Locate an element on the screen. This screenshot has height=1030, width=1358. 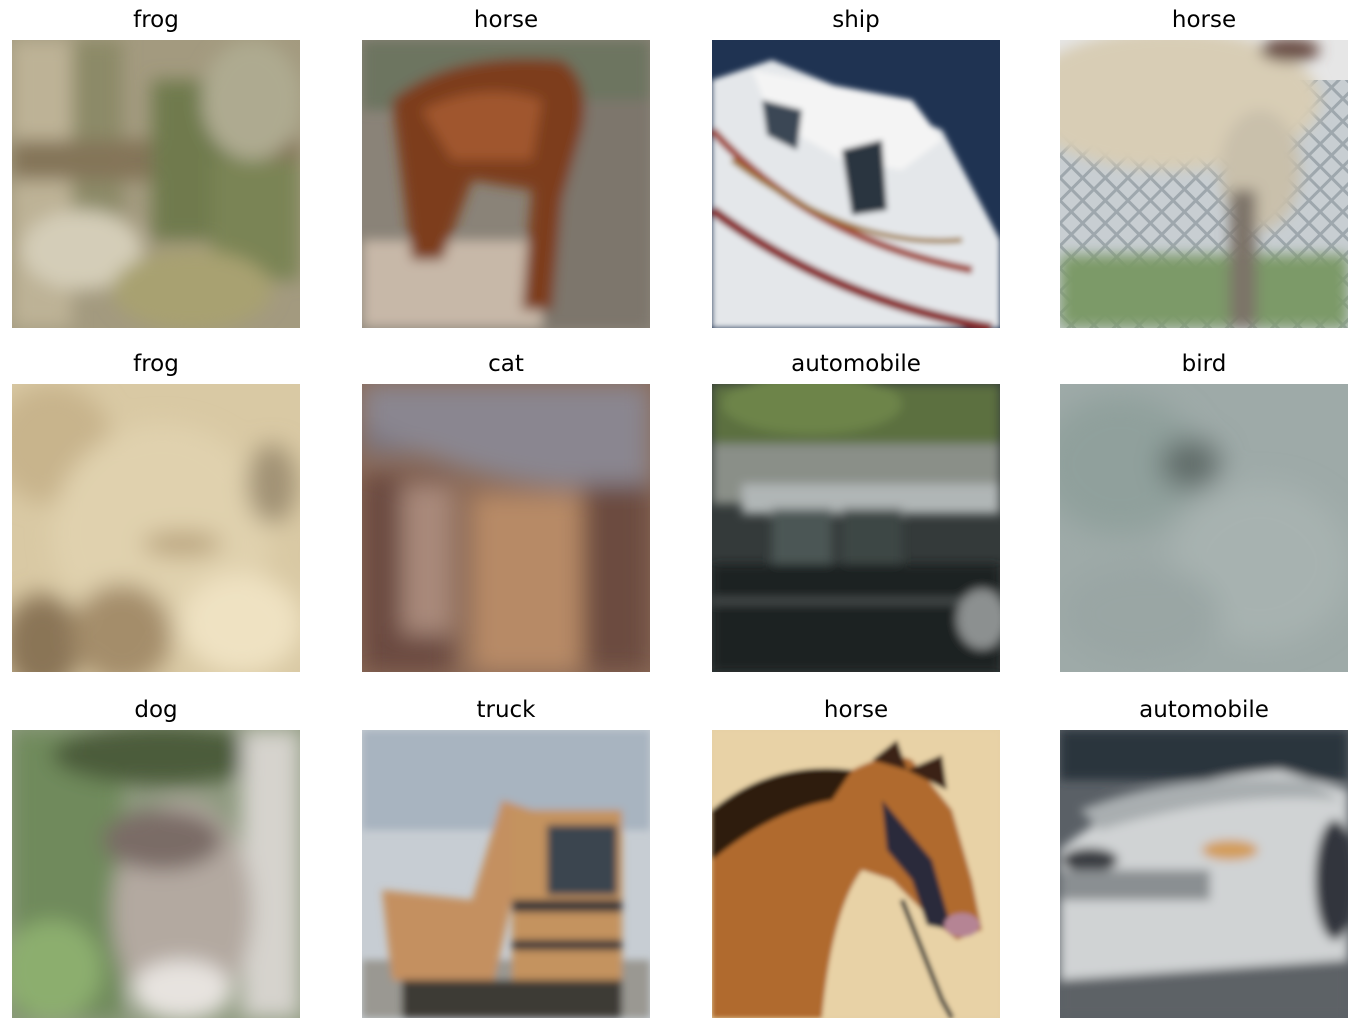
image-tile: cat is located at coordinates (506, 509).